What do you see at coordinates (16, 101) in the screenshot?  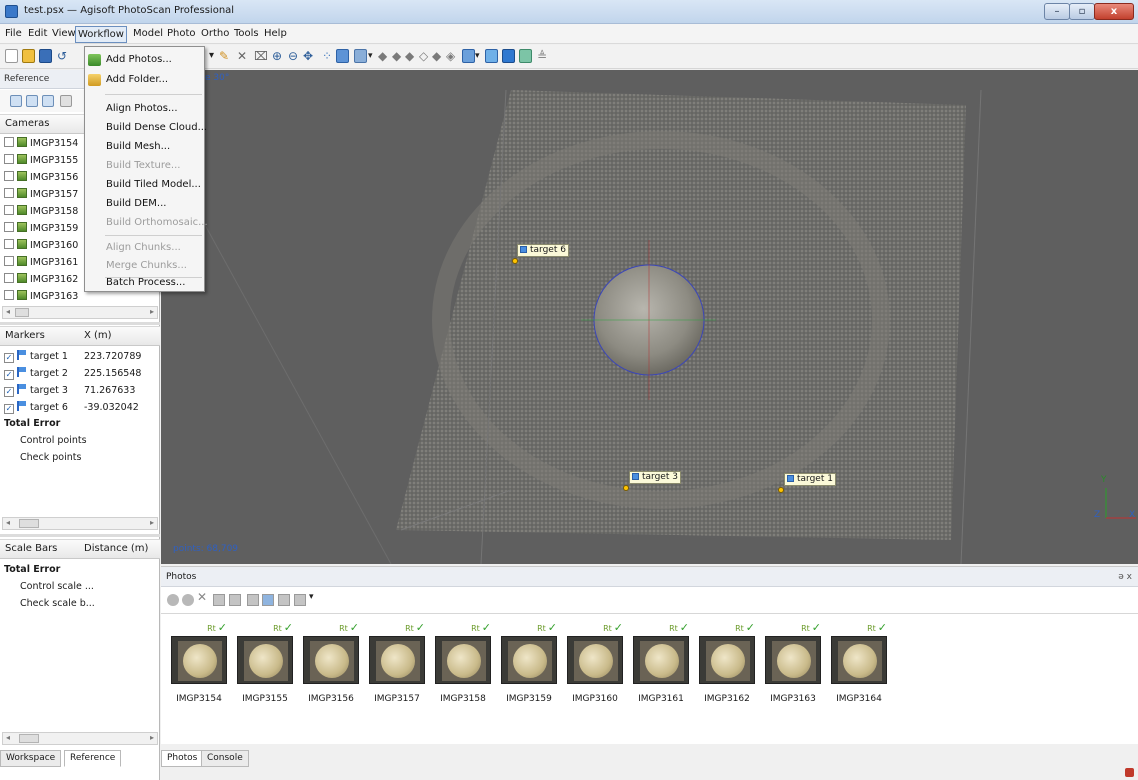 I see `import-icon` at bounding box center [16, 101].